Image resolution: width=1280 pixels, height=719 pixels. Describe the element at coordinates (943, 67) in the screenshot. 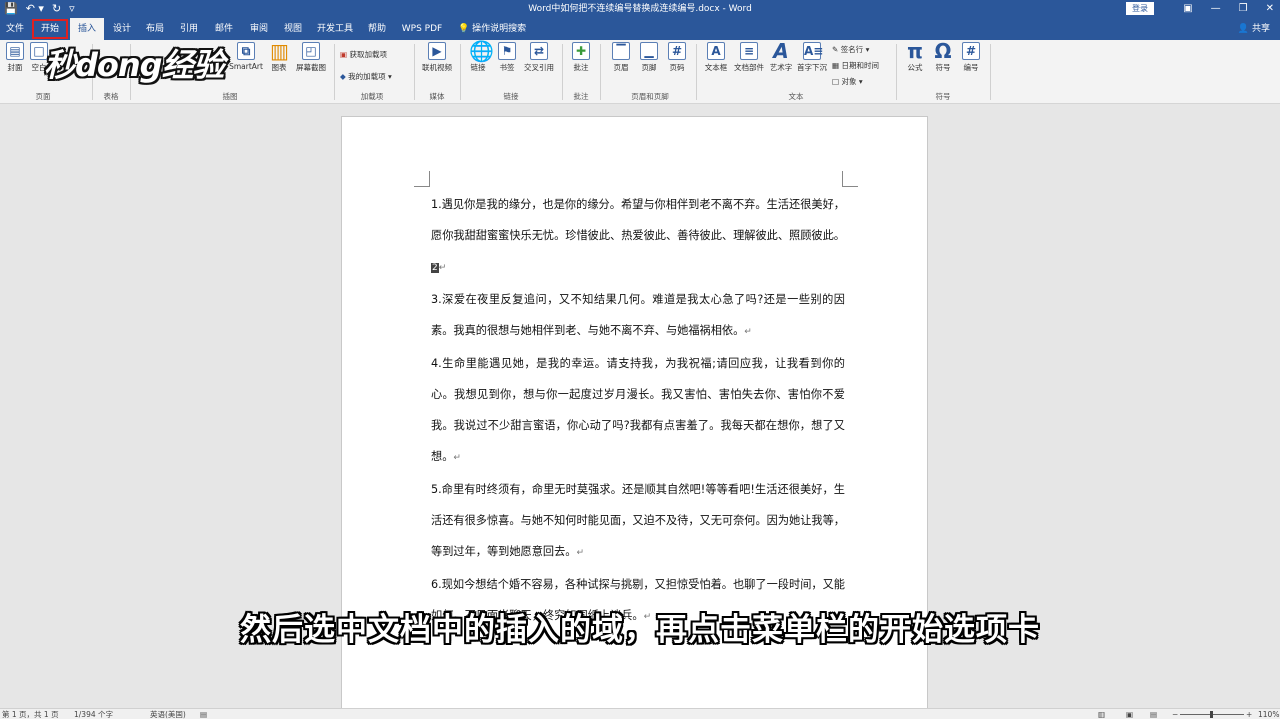

I see `symbol-label: 符号` at that location.